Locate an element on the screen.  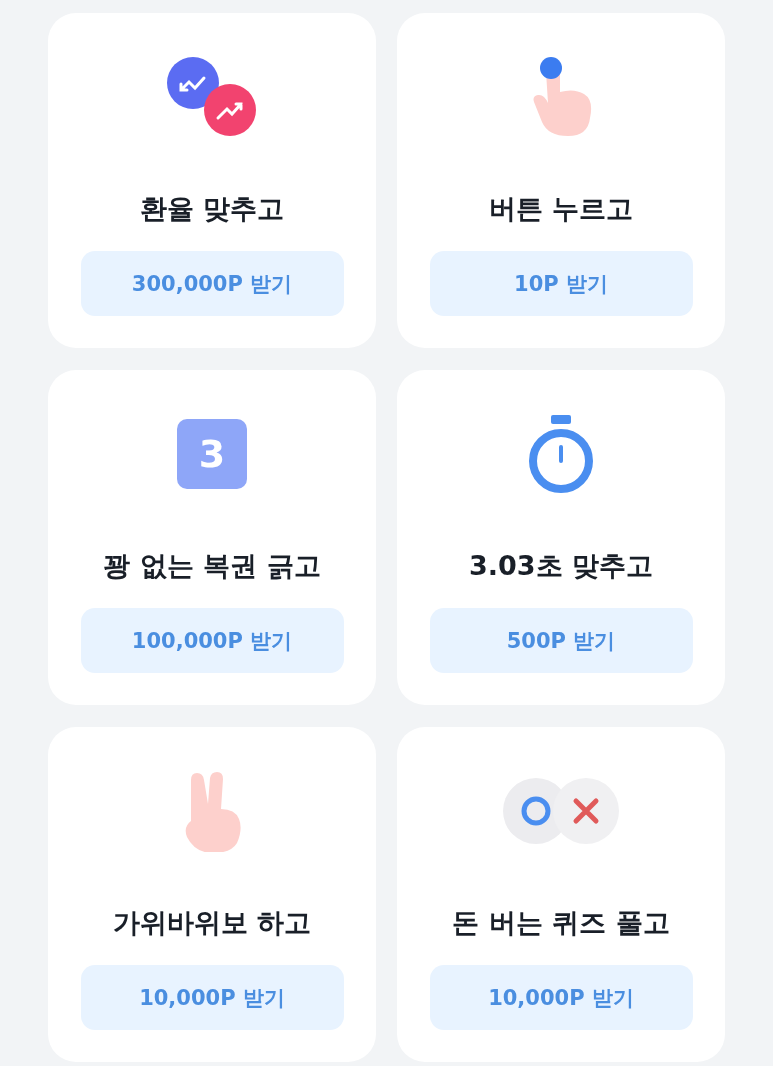
card-title: 3.03초 맞추고 is located at coordinates (561, 566).